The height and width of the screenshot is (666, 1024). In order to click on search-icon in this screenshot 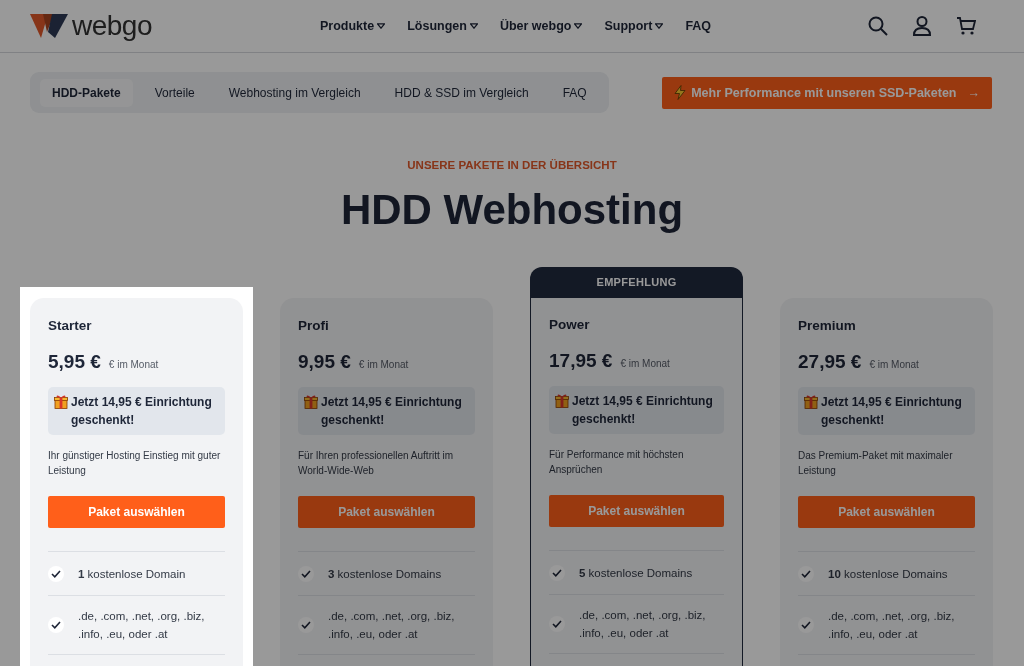, I will do `click(878, 26)`.